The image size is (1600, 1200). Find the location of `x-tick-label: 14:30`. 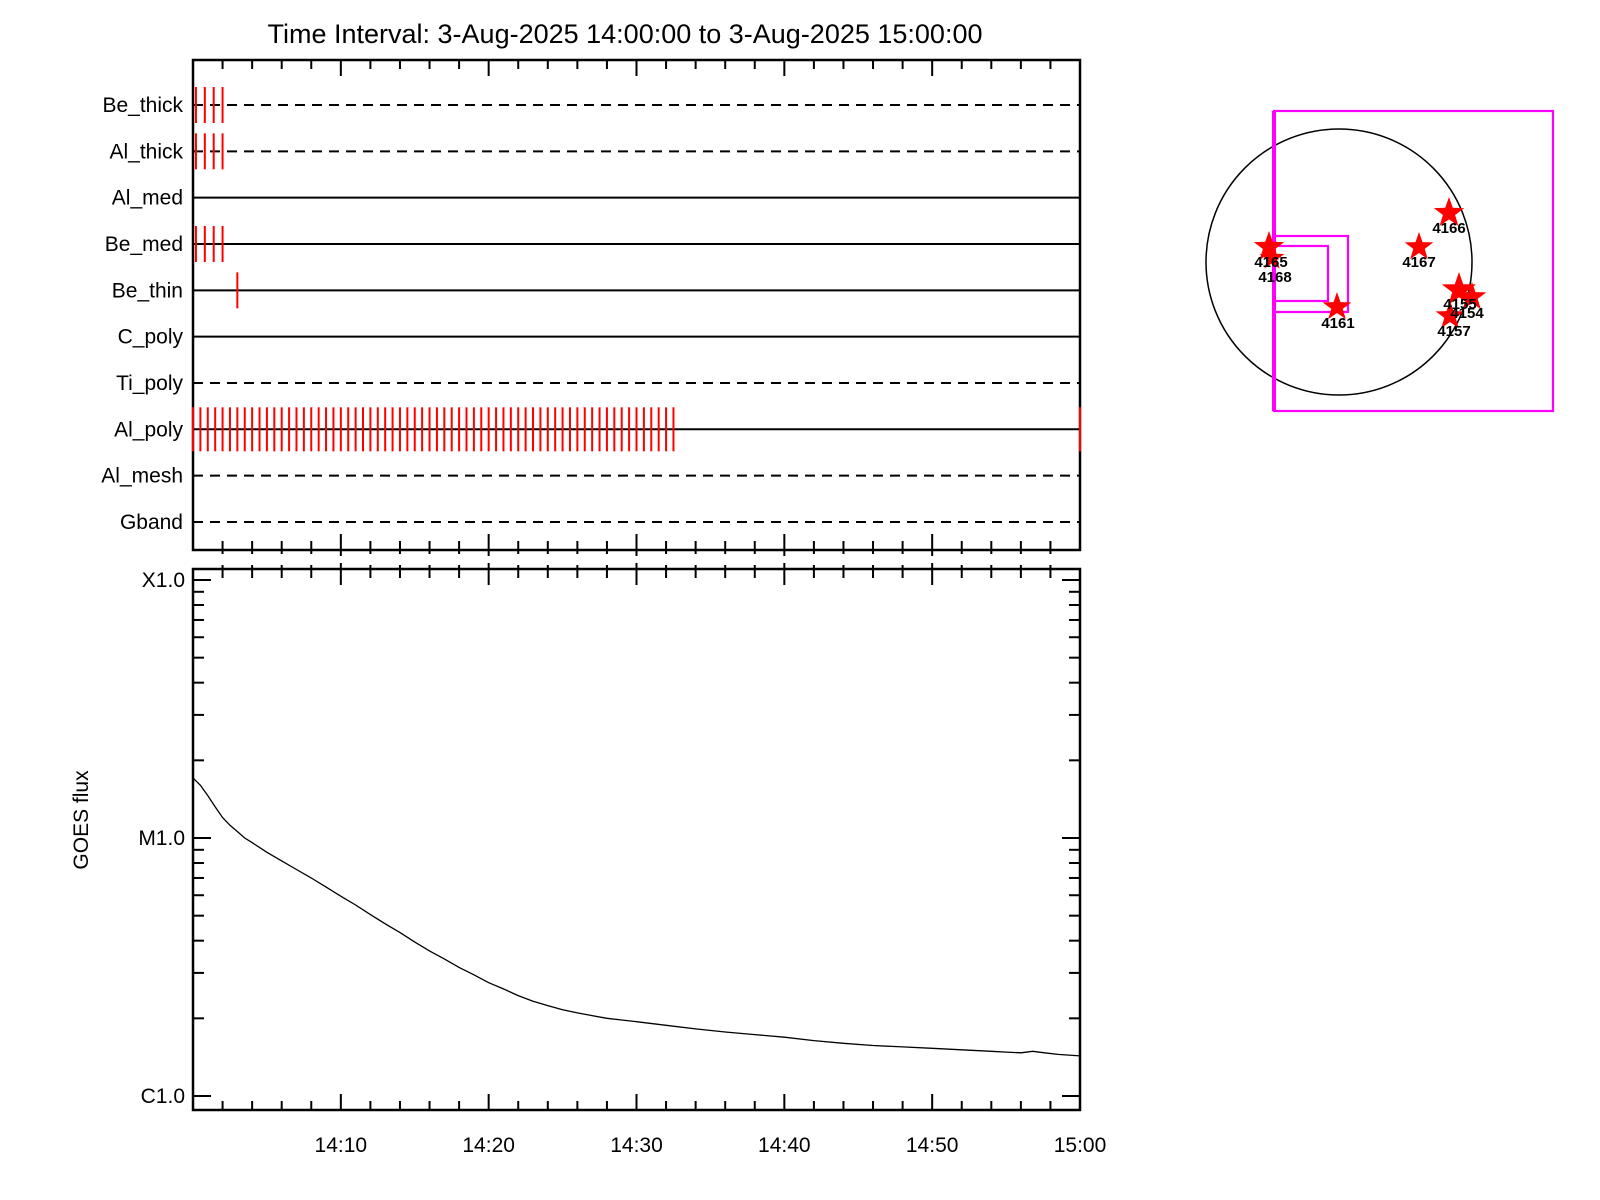

x-tick-label: 14:30 is located at coordinates (636, 1145).